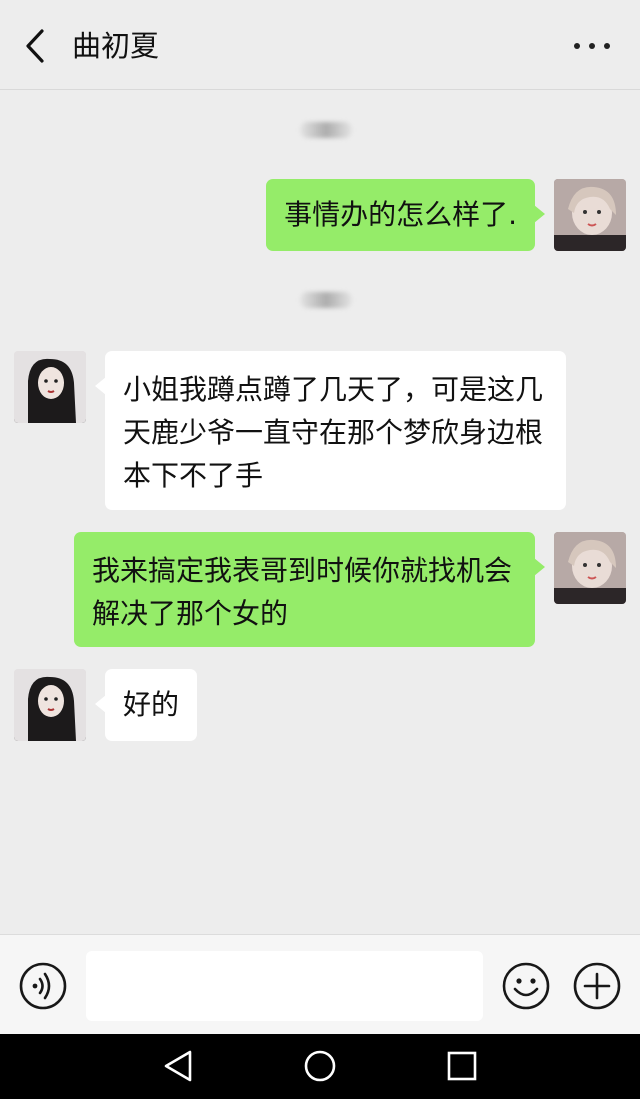  I want to click on triangle-back-icon, so click(178, 1066).